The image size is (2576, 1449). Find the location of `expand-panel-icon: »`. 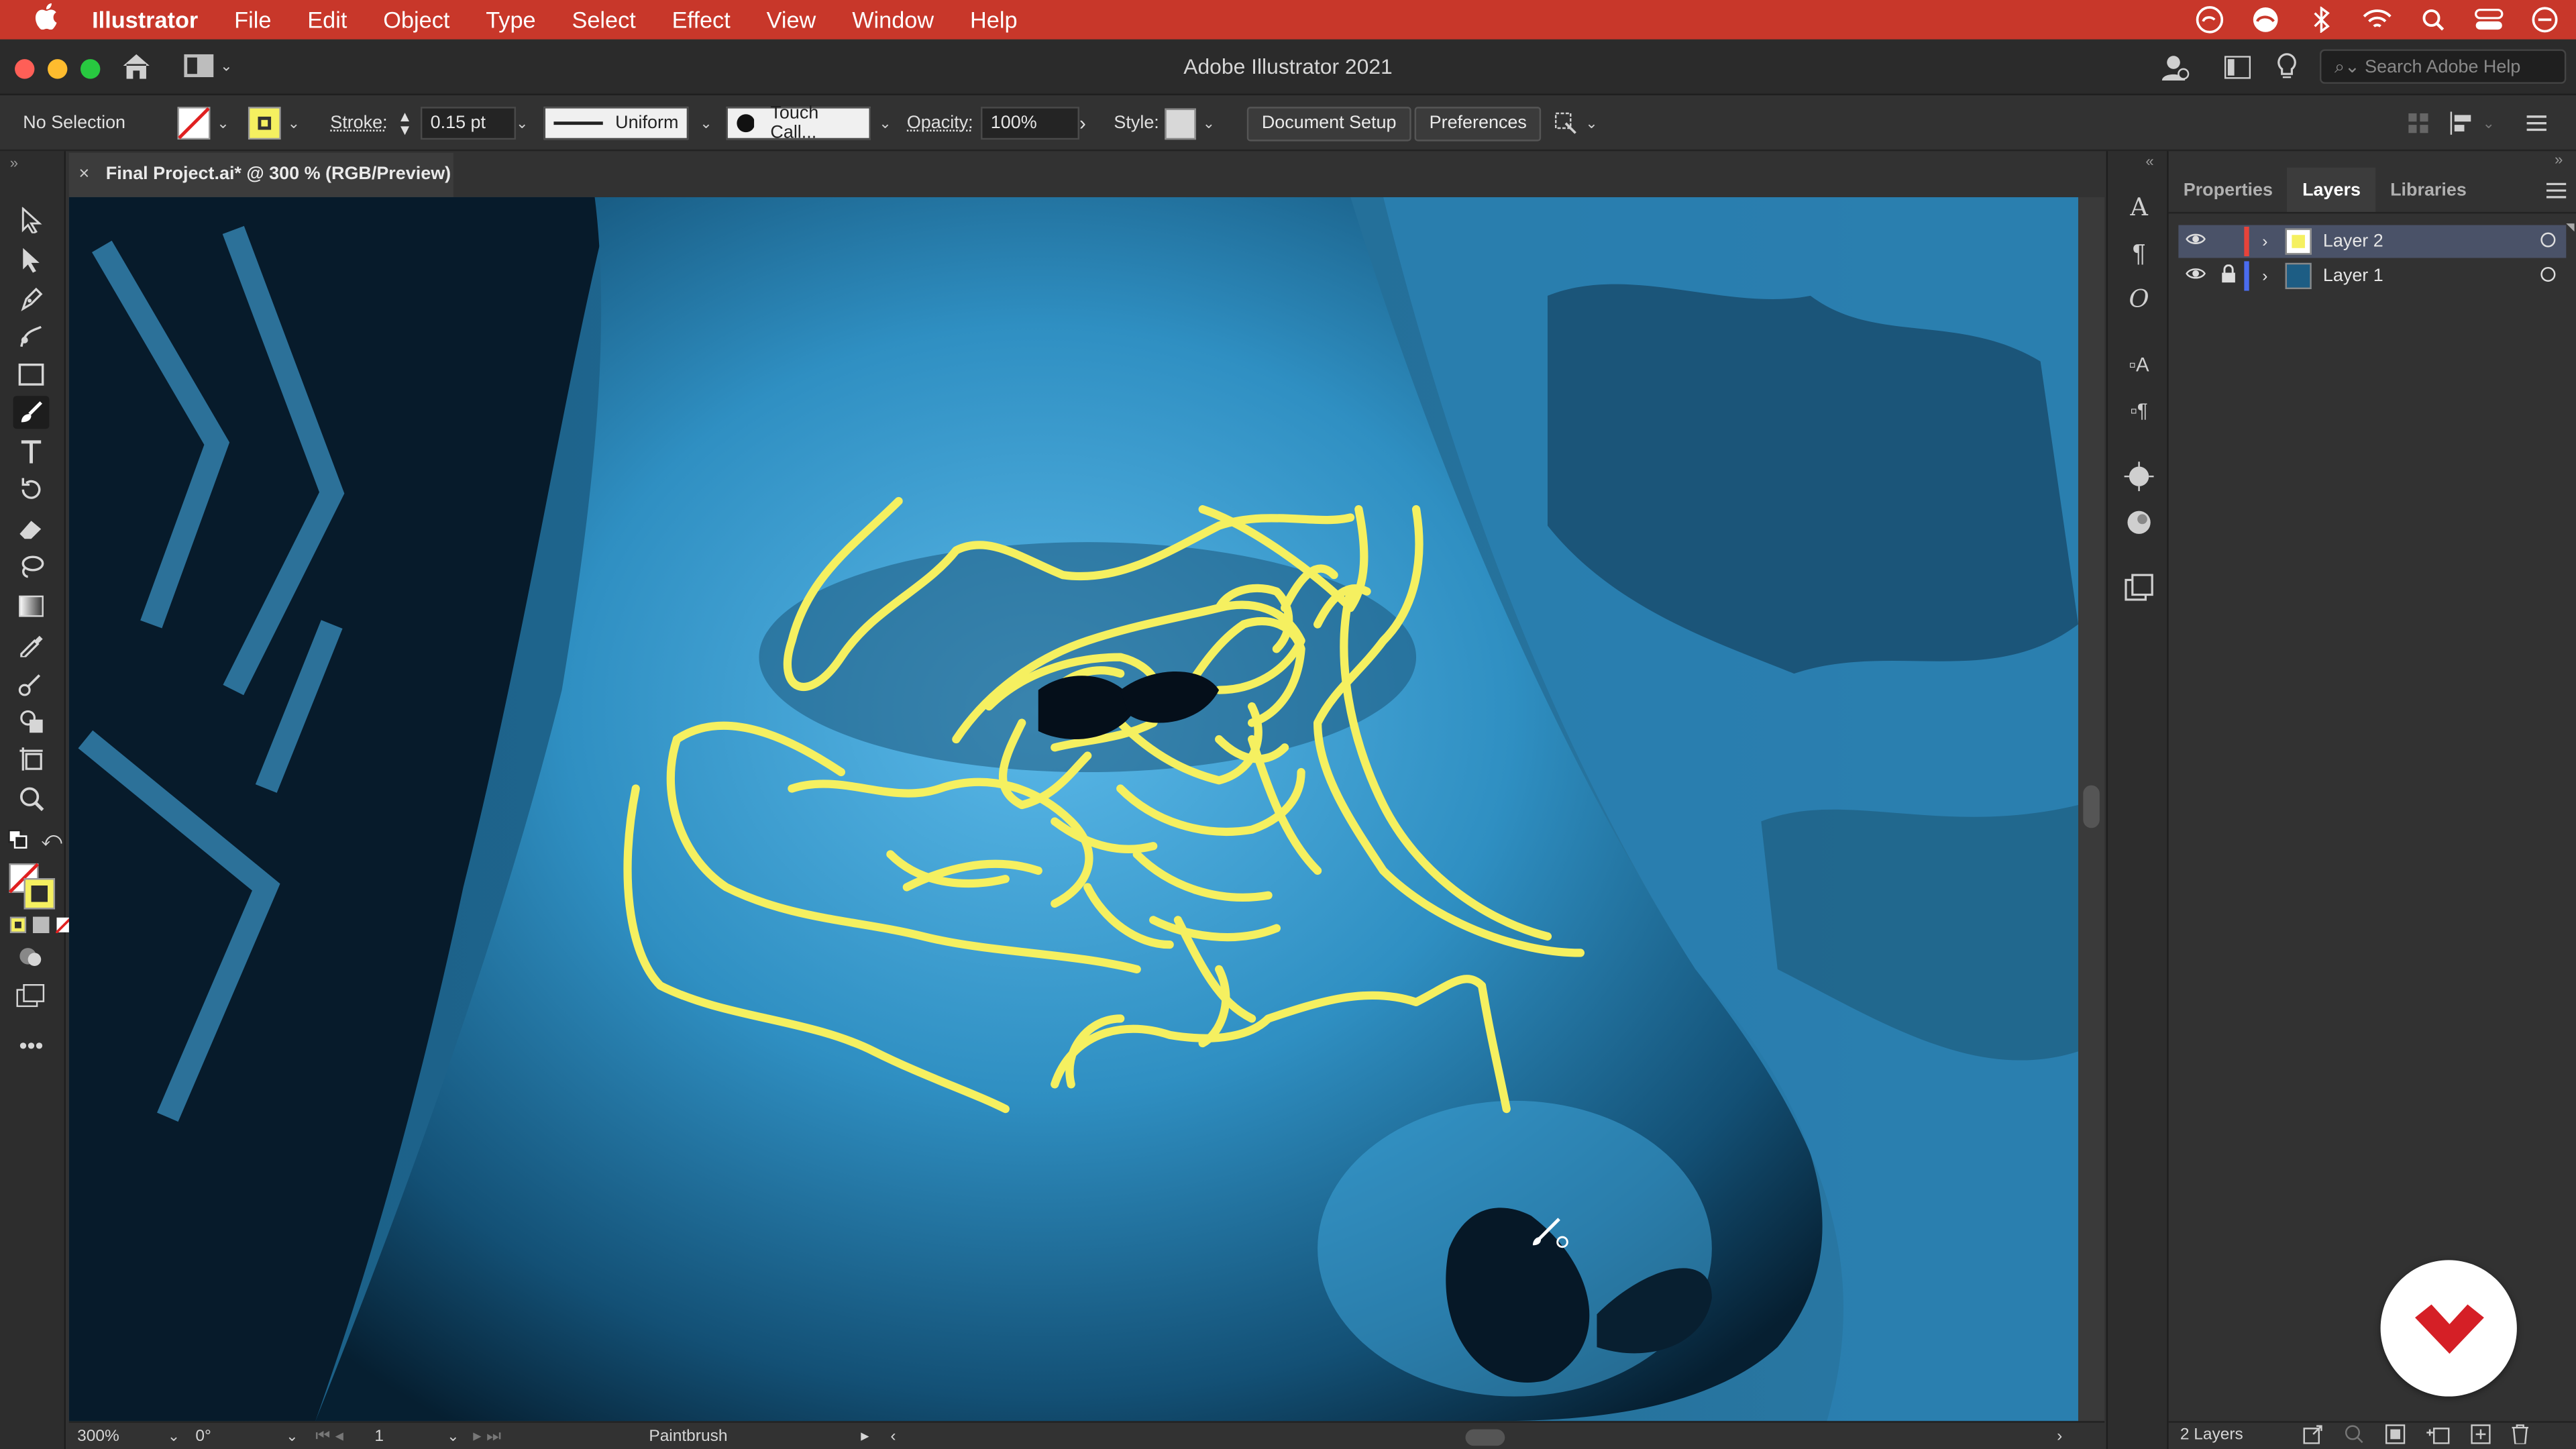

expand-panel-icon: » is located at coordinates (14, 162).